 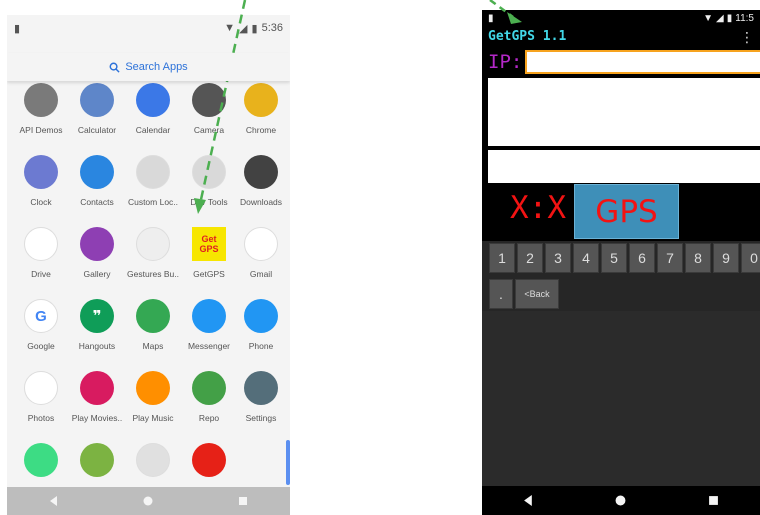 I want to click on app-gestures-bu: Gestures Bu.., so click(x=153, y=253).